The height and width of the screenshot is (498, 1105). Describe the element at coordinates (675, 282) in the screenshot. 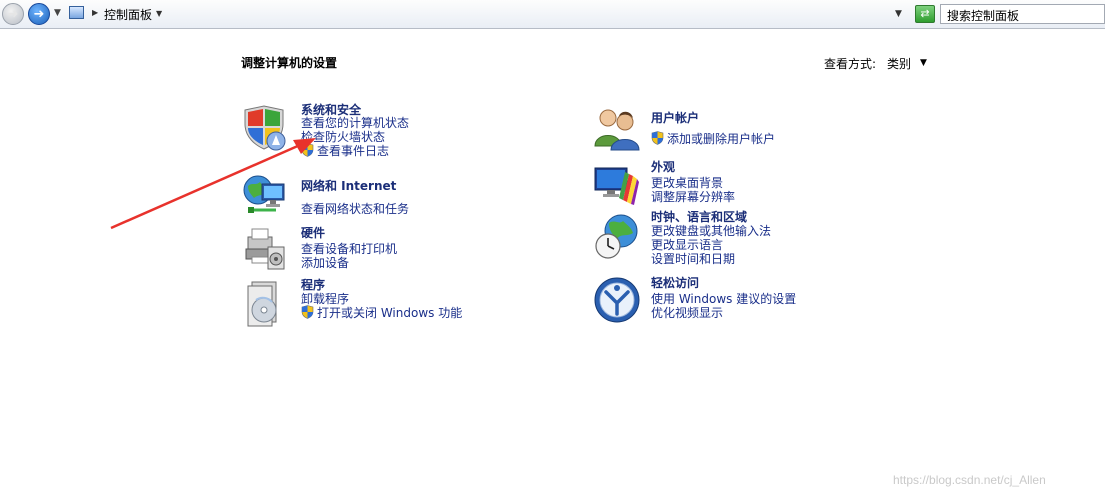

I see `category-title-ease-of-access: 轻松访问` at that location.